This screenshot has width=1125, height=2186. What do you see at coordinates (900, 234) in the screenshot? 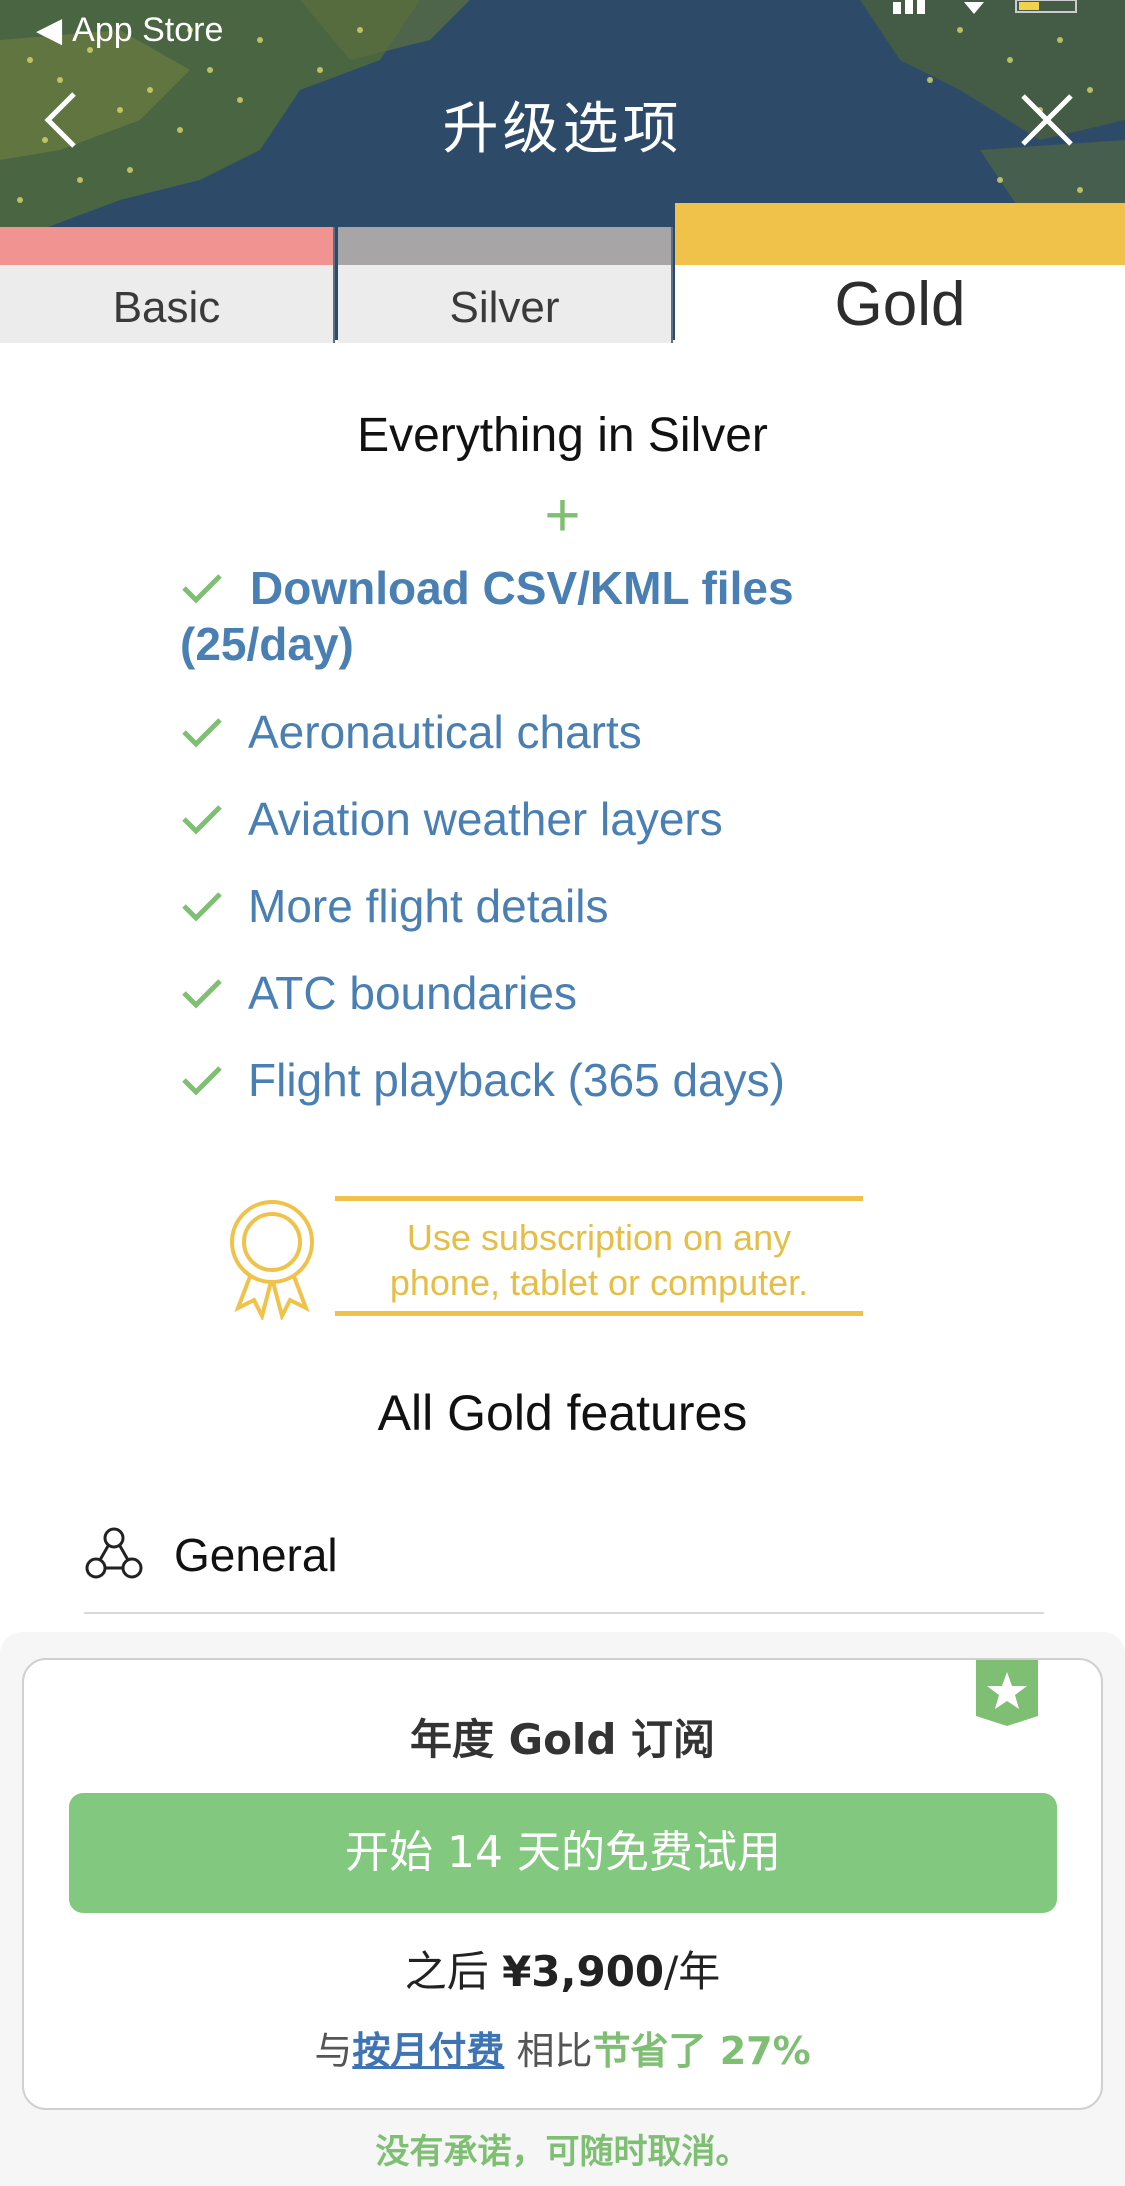
I see `tab-gold-color-bar` at bounding box center [900, 234].